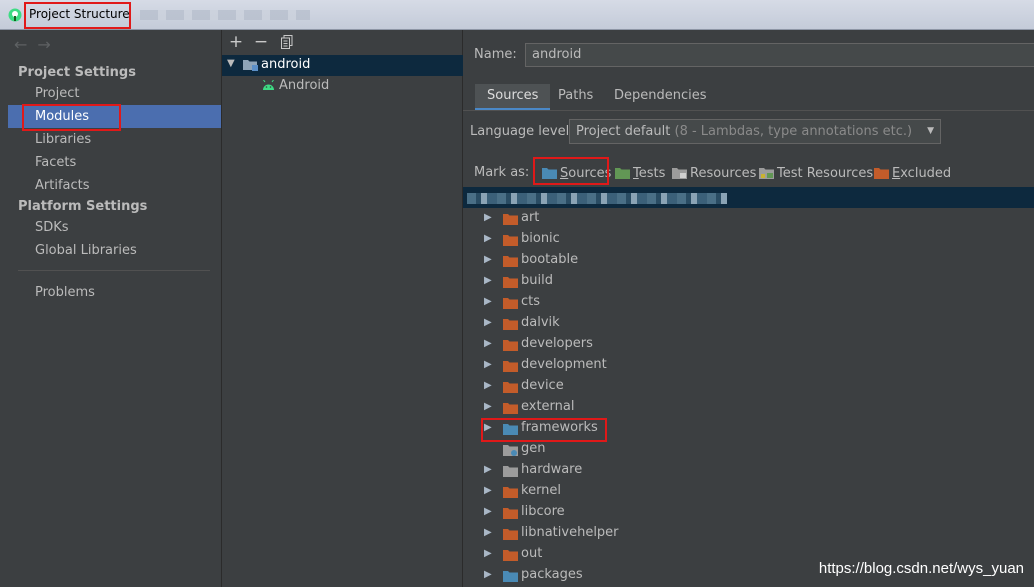 This screenshot has width=1034, height=587. Describe the element at coordinates (748, 449) in the screenshot. I see `tree-row-gen: gen` at that location.